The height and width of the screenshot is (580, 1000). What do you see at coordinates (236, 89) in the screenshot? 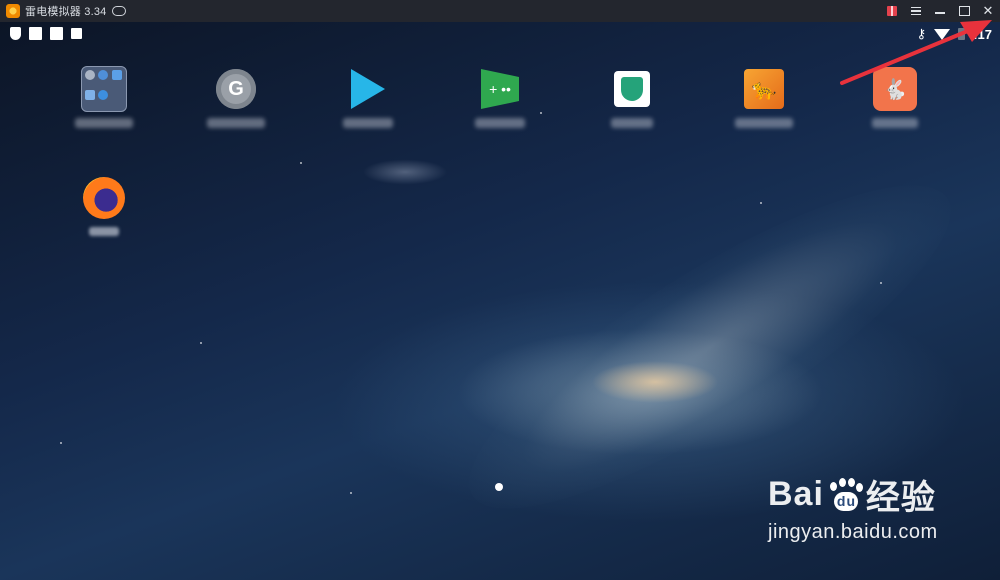
I see `settings-gear-icon: G` at bounding box center [236, 89].